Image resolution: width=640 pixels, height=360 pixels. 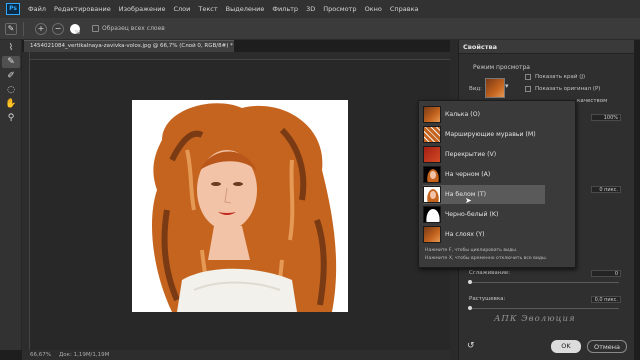 I want to click on view-option-label: Марширующие муравьи (M), so click(x=490, y=134).